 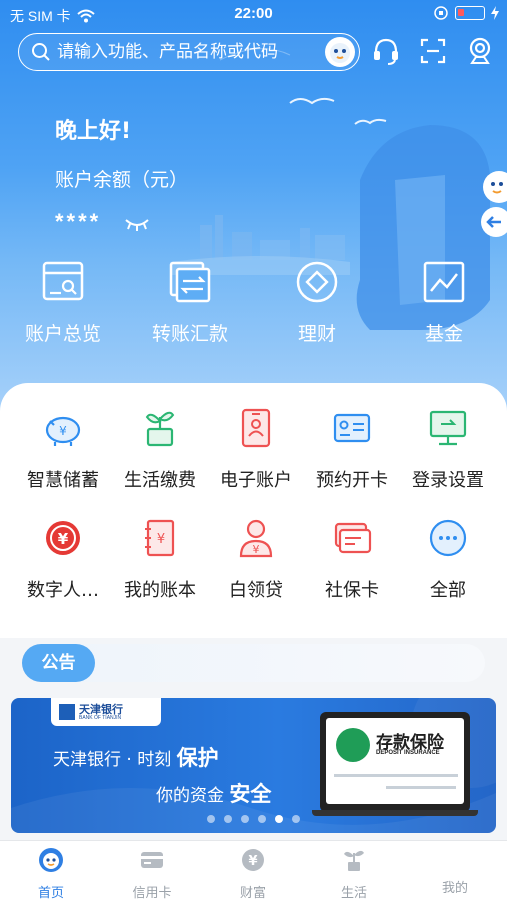 I want to click on banner-headline: 天津银行 · 时刻 保护, so click(x=136, y=757).